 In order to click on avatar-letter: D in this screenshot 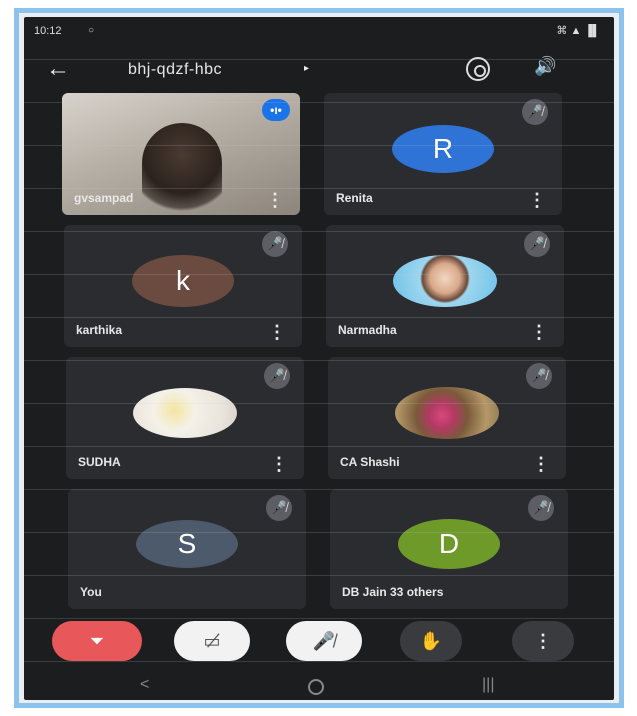, I will do `click(449, 544)`.